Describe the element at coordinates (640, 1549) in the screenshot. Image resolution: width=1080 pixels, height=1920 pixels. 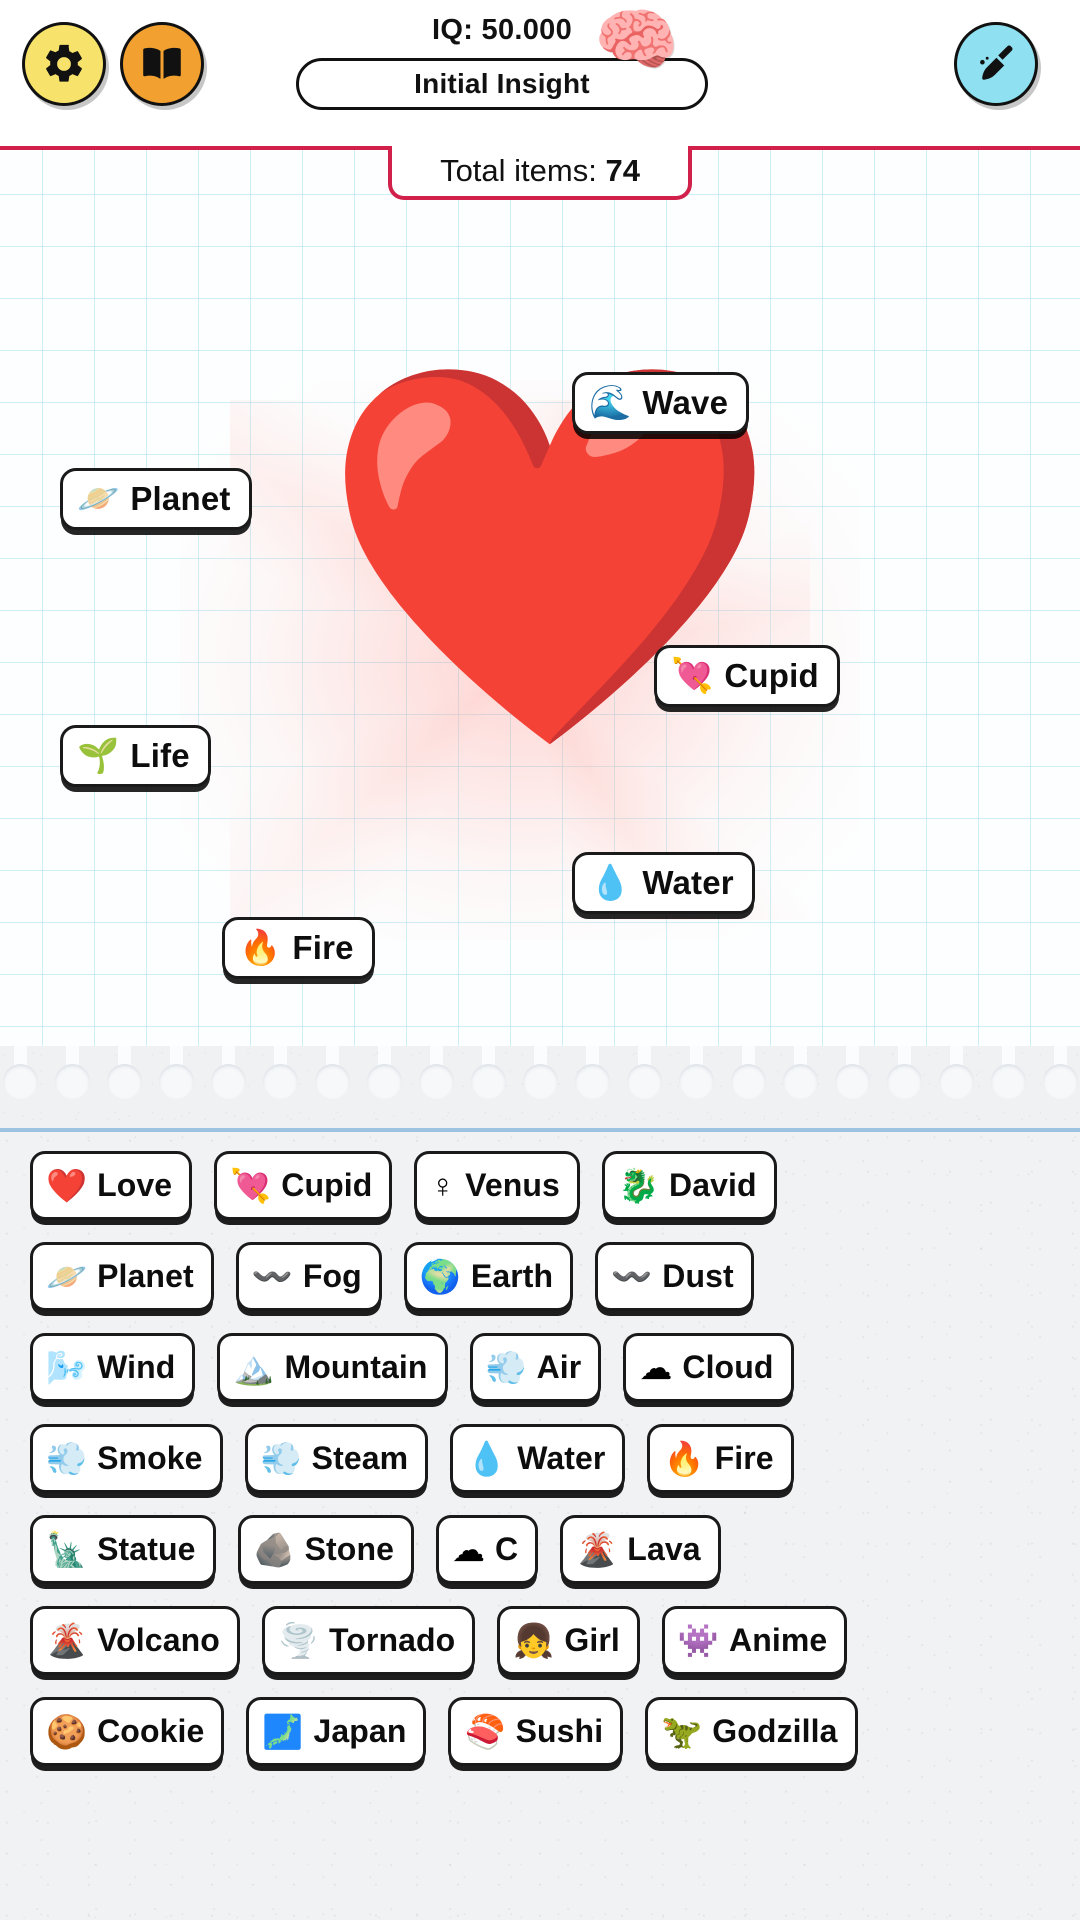
I see `tray-item: 🌋 Lava` at that location.